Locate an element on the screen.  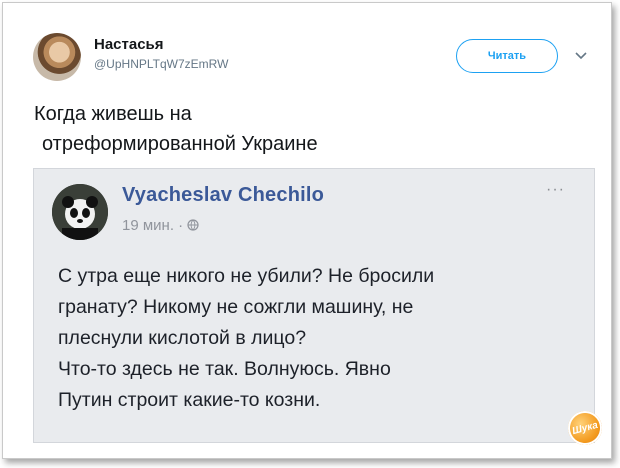
more-options-button: ··· is located at coordinates (555, 190).